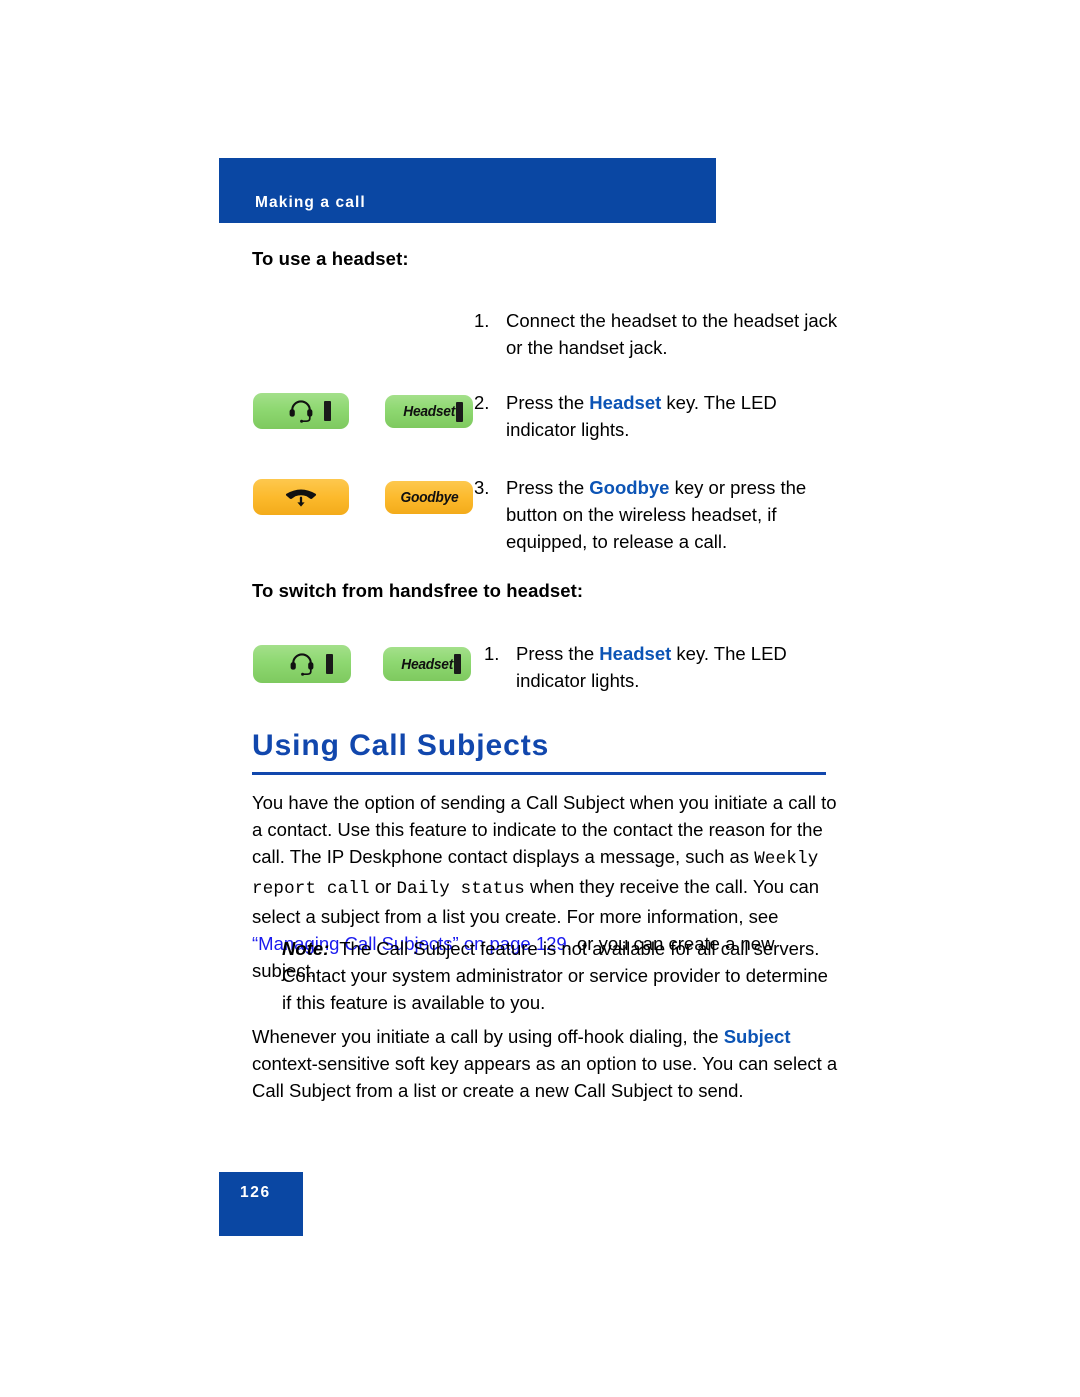  Describe the element at coordinates (255, 1192) in the screenshot. I see `page-number: 126` at that location.